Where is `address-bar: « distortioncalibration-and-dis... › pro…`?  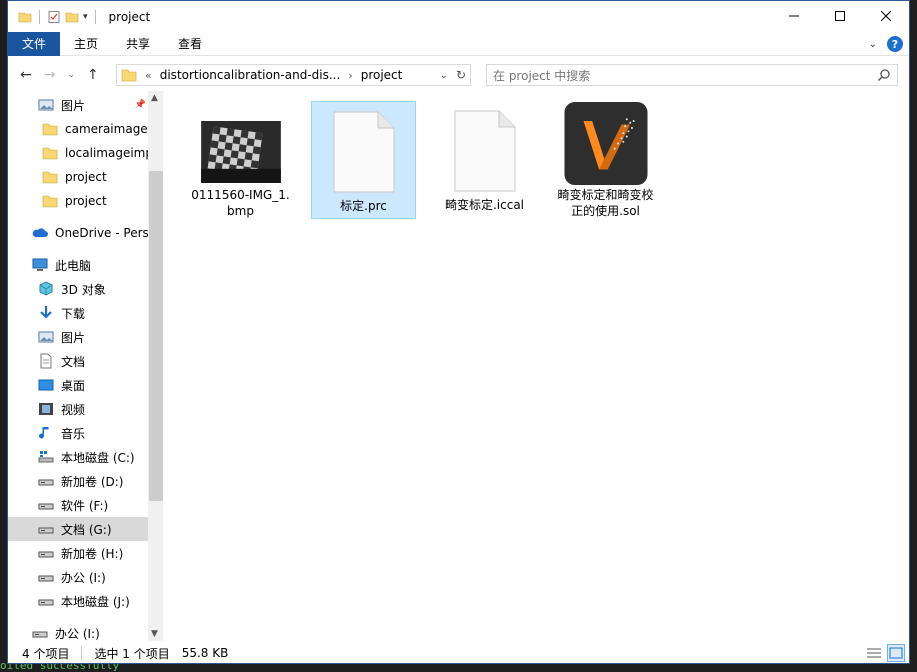 address-bar: « distortioncalibration-and-dis... › pro… is located at coordinates (293, 75).